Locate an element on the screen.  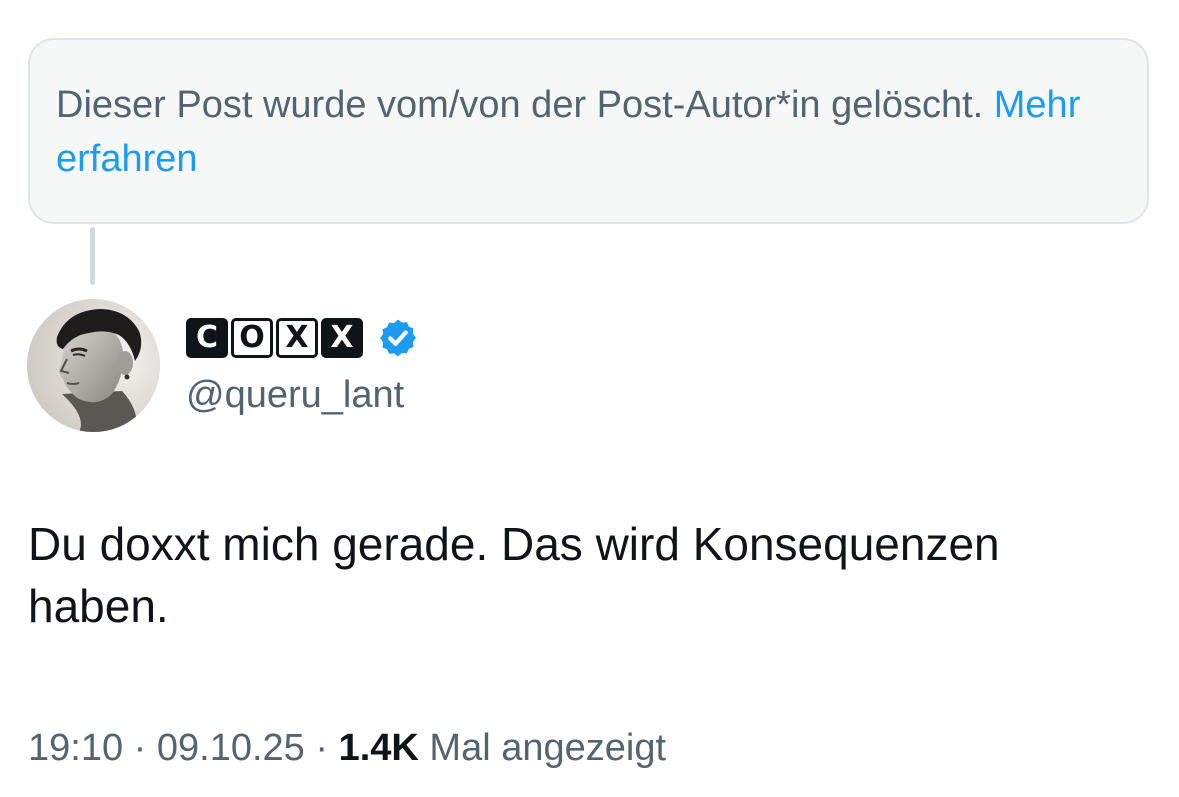
tweet-meta: 19:10 · 09.10.25 · 1.4K Mal angezeigt is located at coordinates (347, 748).